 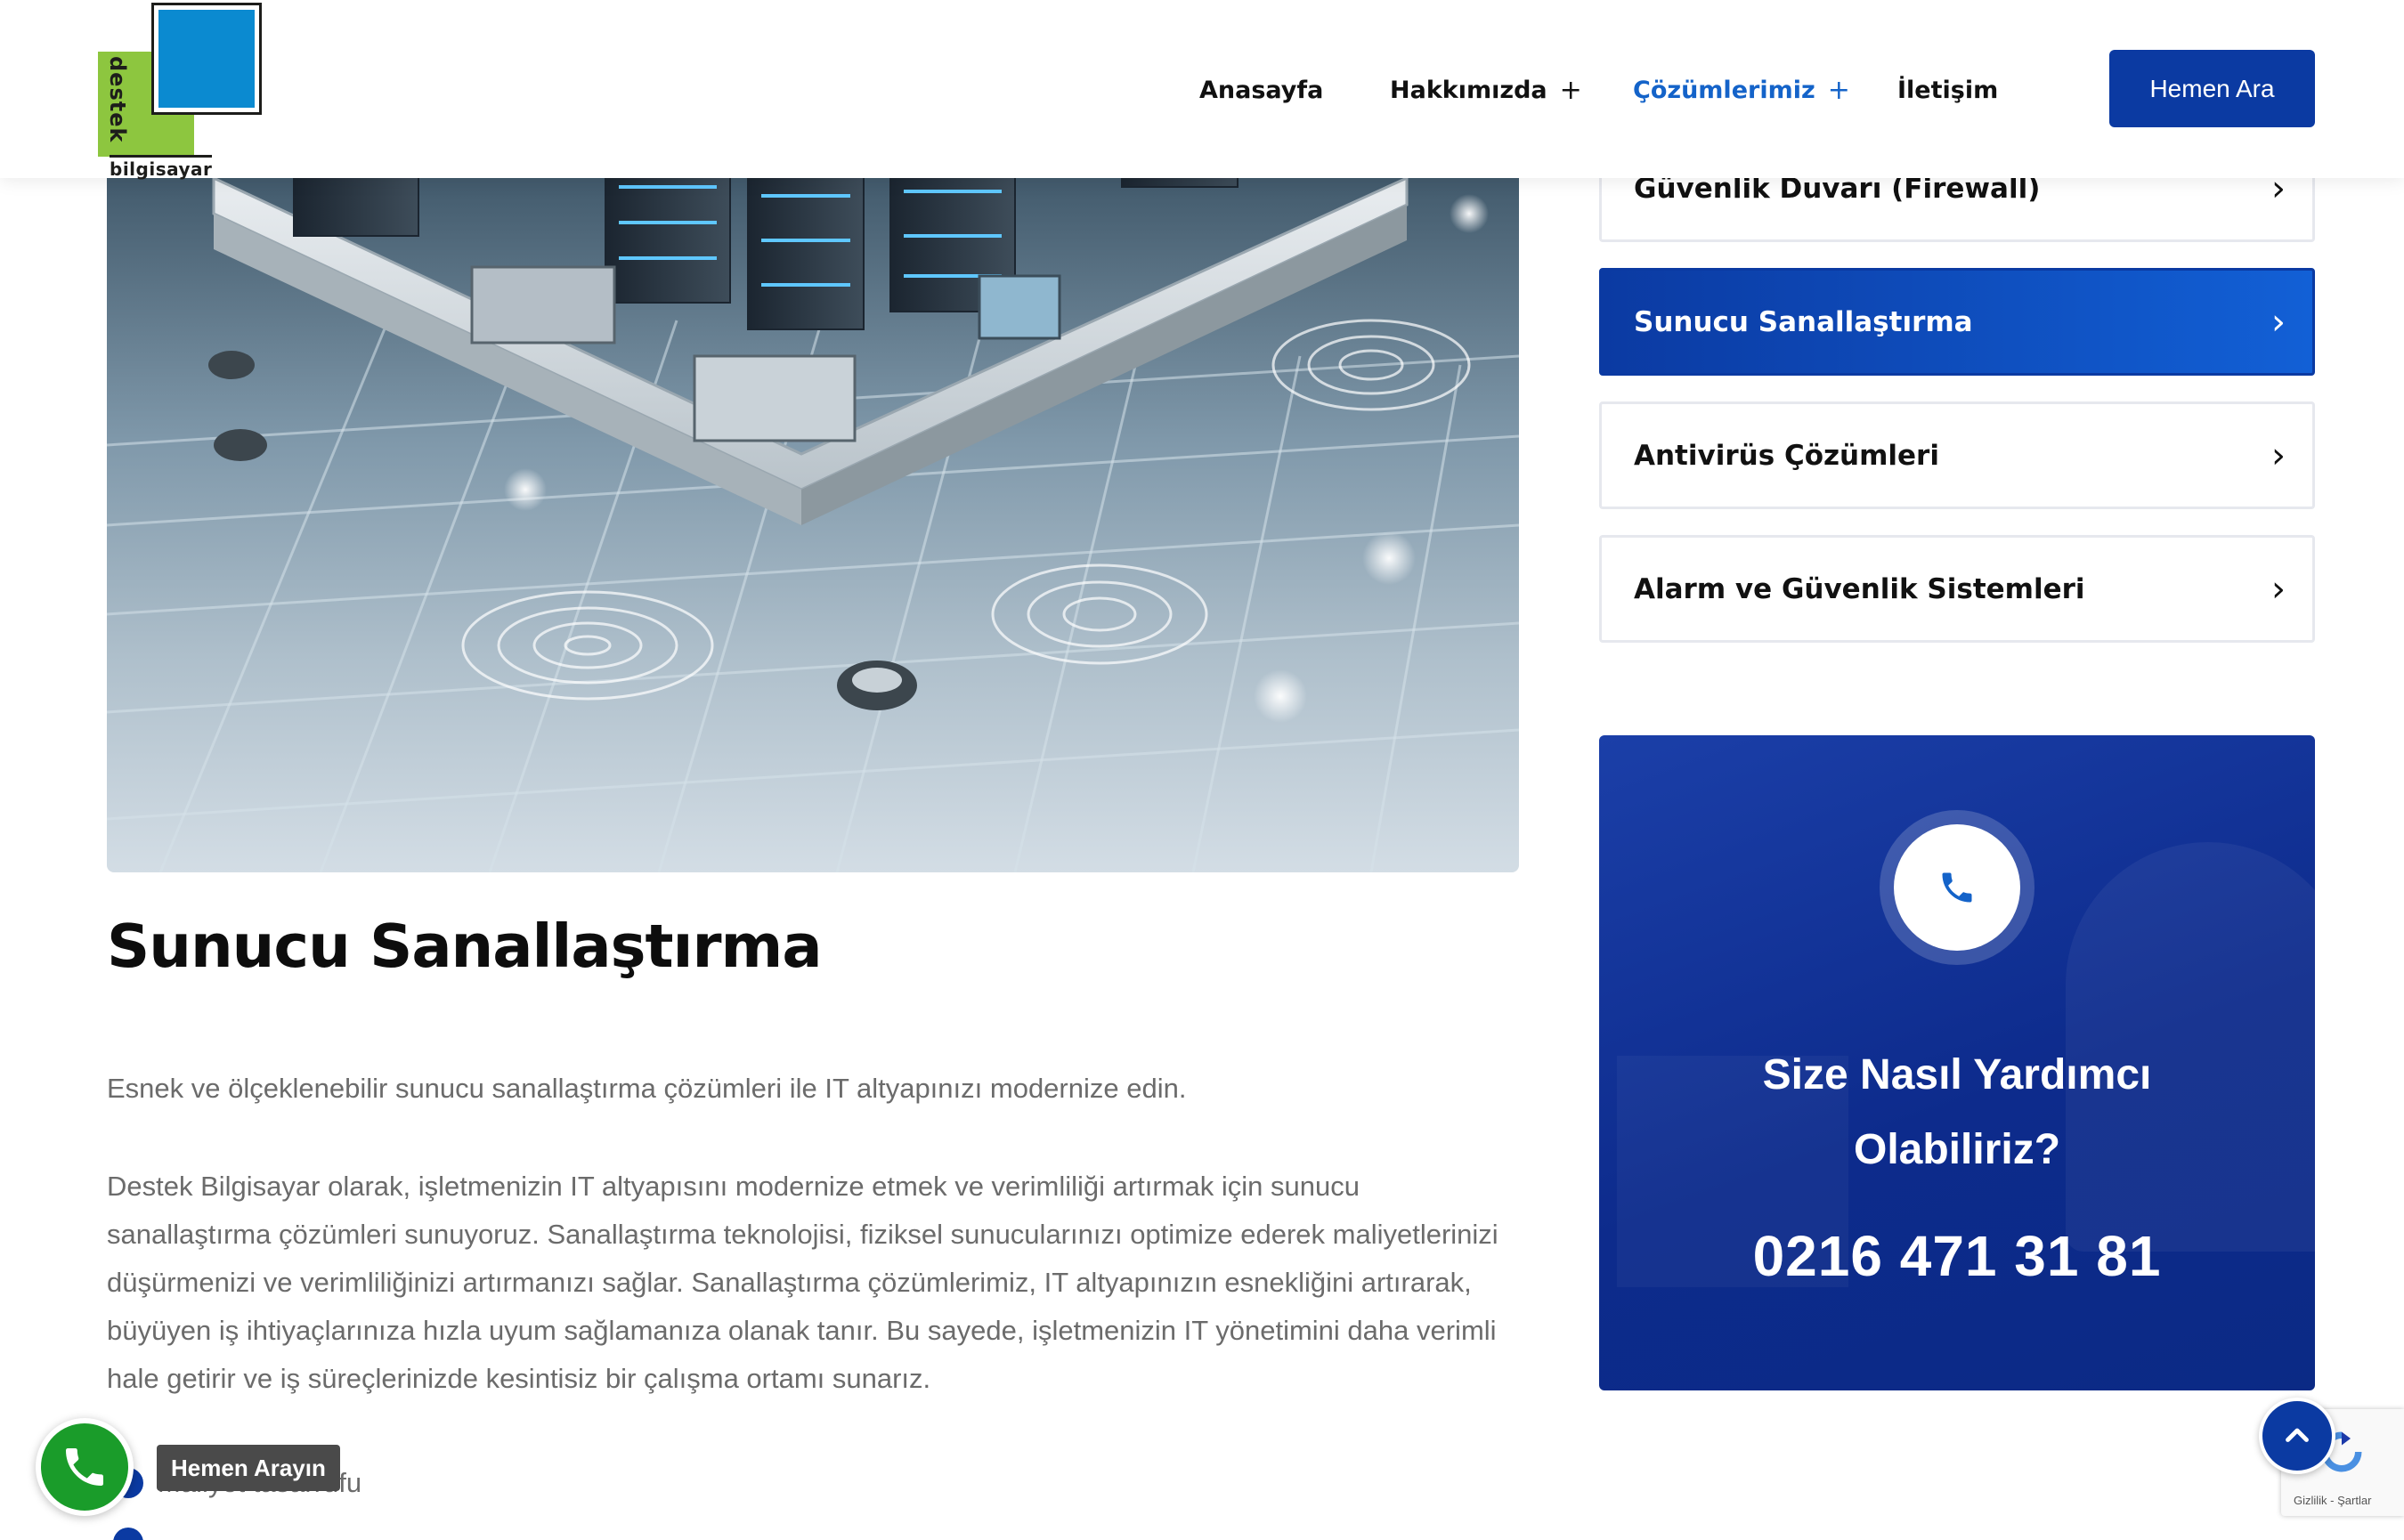 I want to click on phone-icon-badge, so click(x=1957, y=887).